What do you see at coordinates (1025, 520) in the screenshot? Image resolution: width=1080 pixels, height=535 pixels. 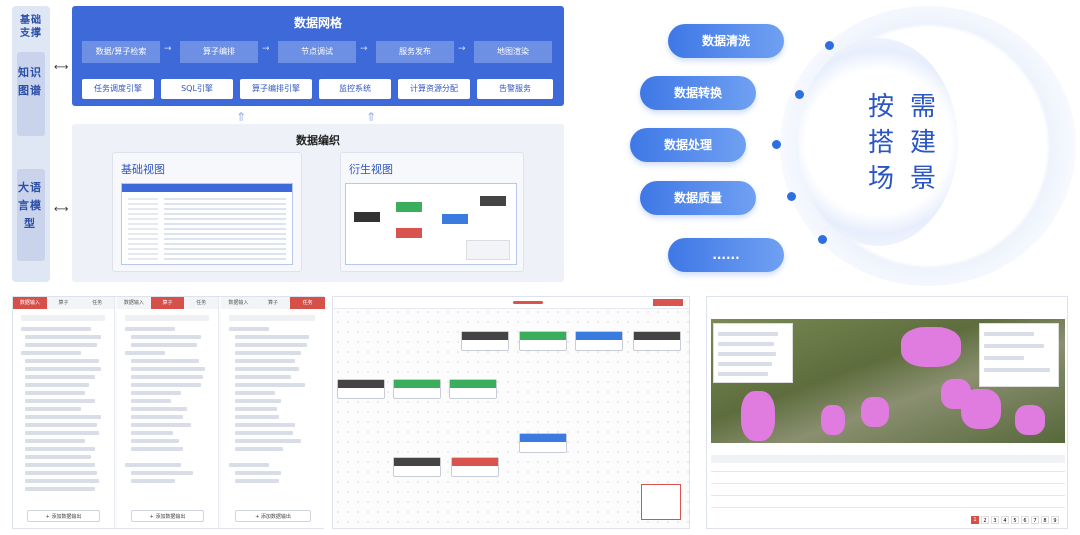 I see `page-button: 6` at bounding box center [1025, 520].